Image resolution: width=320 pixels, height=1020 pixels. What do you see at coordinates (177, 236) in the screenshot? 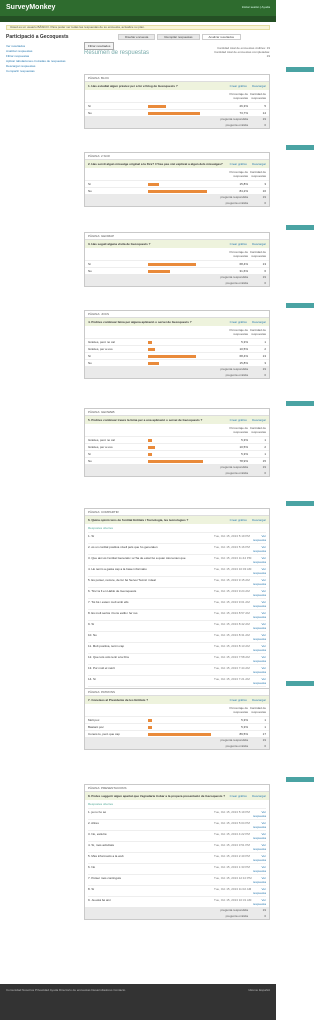
I see `question-page-label: PÀGINA: GEOMAP` at bounding box center [177, 236].